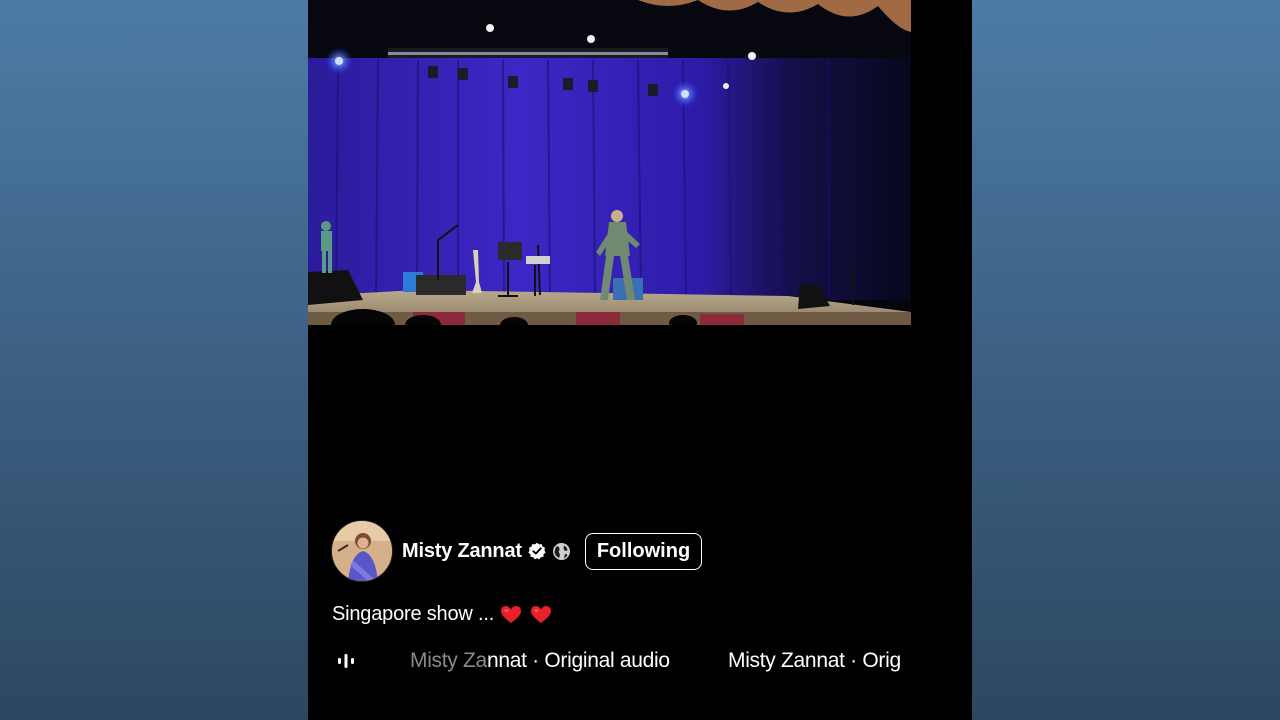 Image resolution: width=1280 pixels, height=720 pixels. Describe the element at coordinates (346, 661) in the screenshot. I see `audio-bars-icon` at that location.